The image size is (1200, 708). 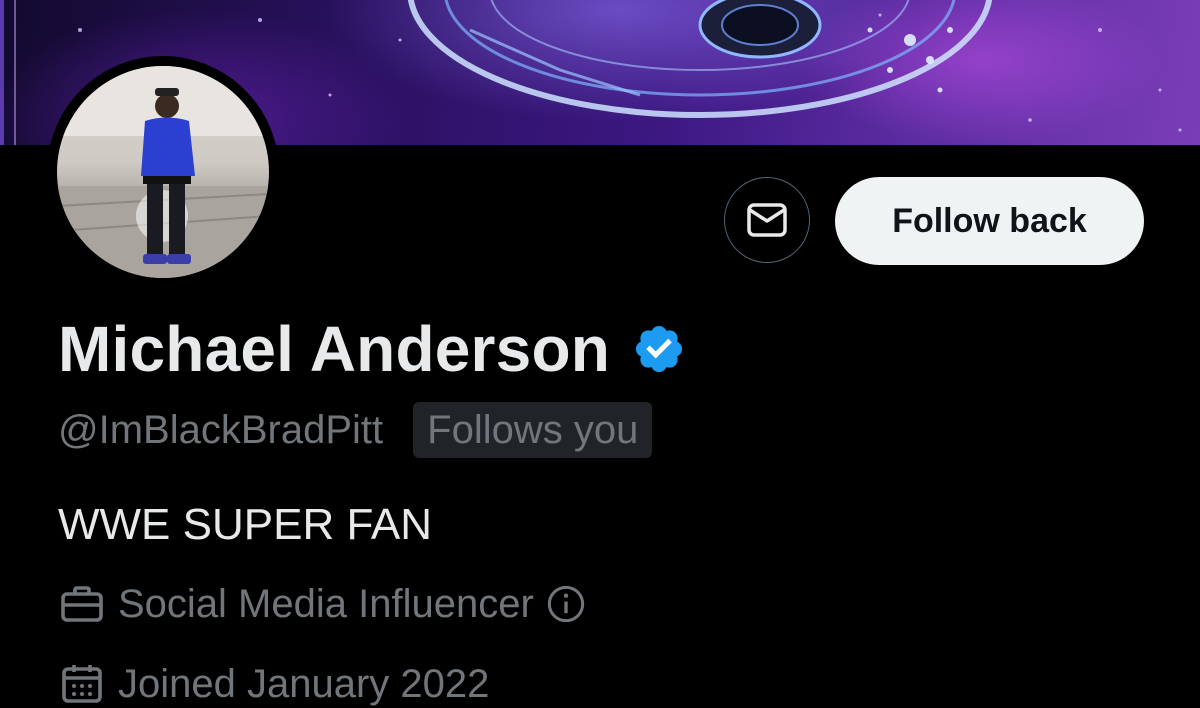 I want to click on message-button, so click(x=767, y=220).